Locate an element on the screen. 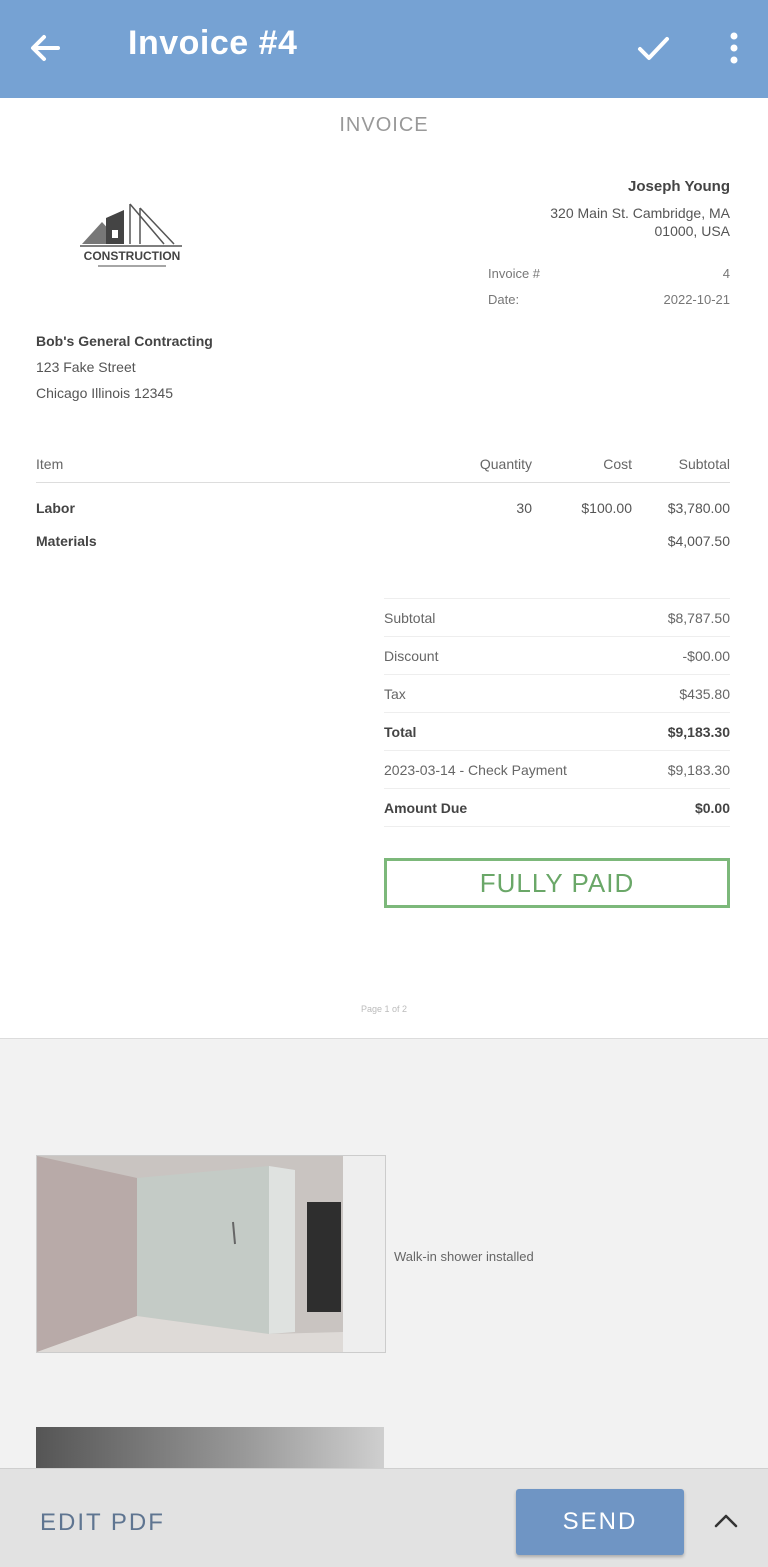 The width and height of the screenshot is (768, 1567). page-footer: Page 1 of 2 is located at coordinates (384, 1009).